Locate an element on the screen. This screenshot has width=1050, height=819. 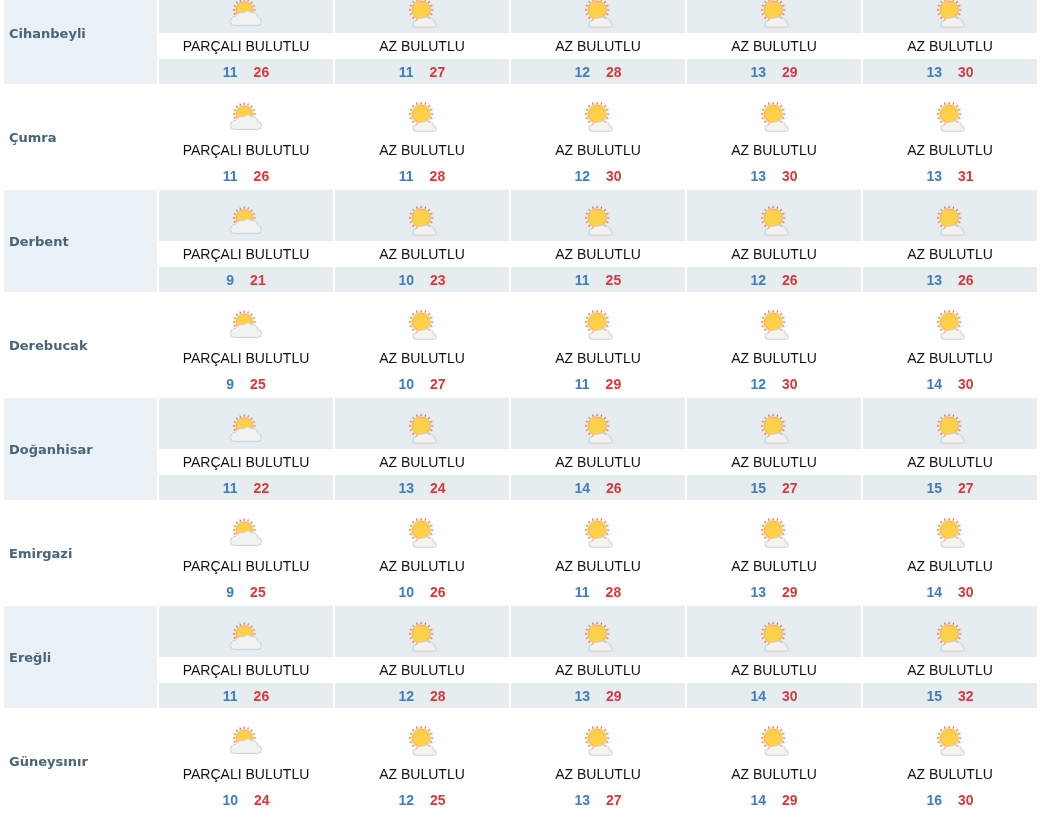
high-temperature: 32 is located at coordinates (966, 695).